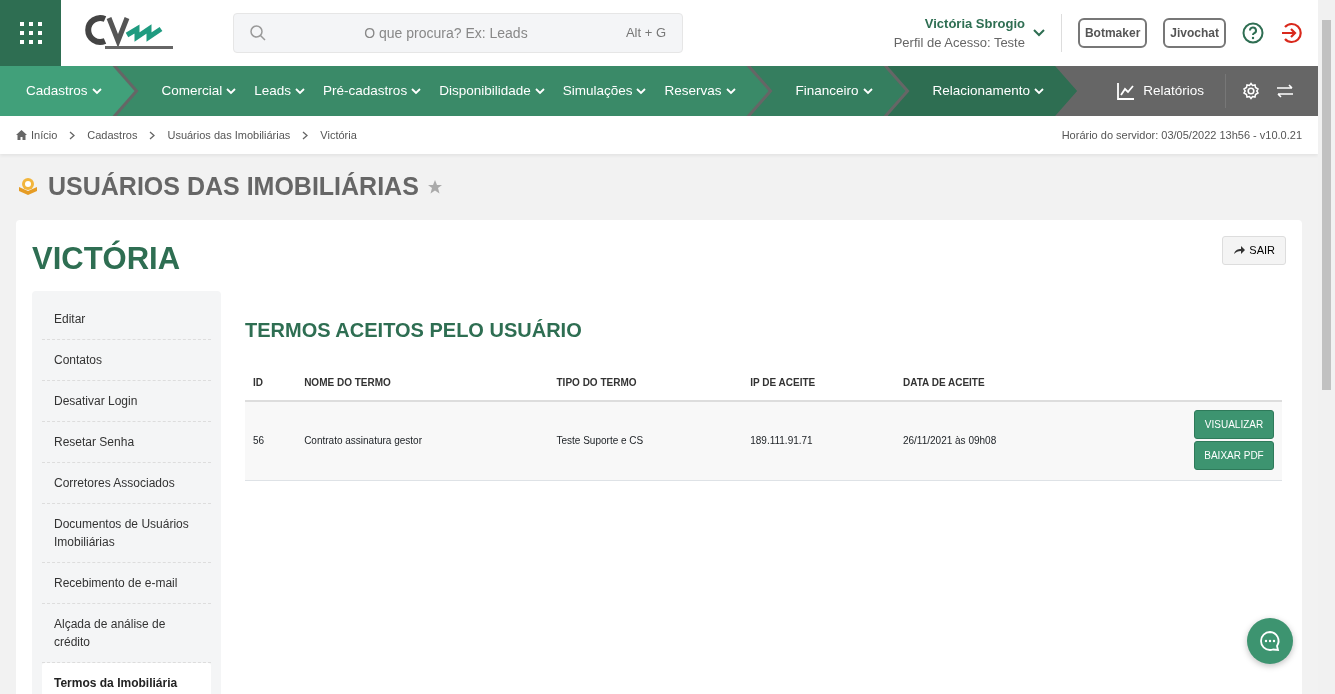  Describe the element at coordinates (126, 401) in the screenshot. I see `sidebar-item: Desativar Login` at that location.